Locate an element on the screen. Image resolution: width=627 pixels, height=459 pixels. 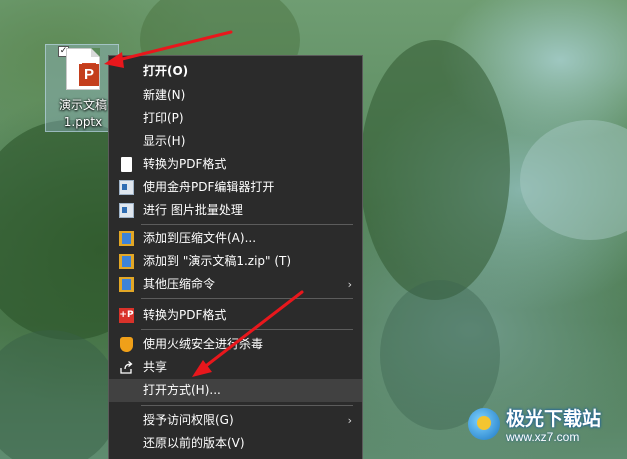
pdf-editor-icon is located at coordinates (126, 187).